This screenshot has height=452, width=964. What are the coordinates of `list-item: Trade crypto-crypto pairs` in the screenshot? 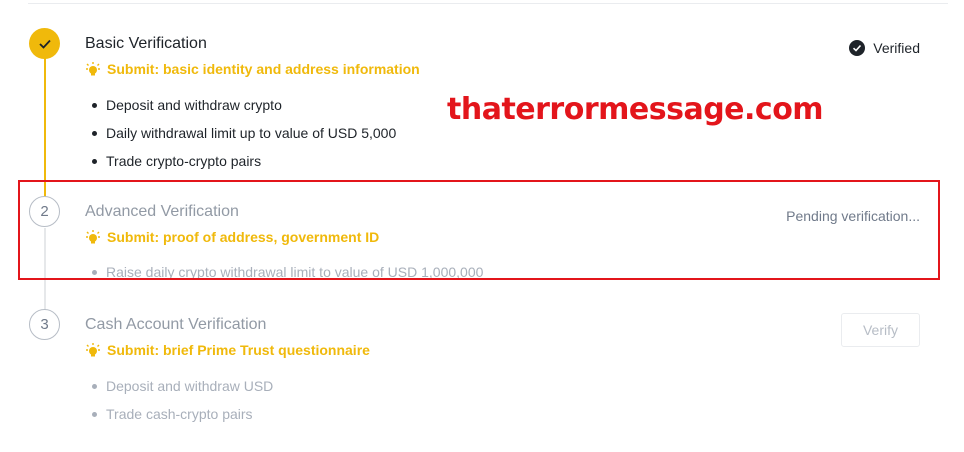 It's located at (244, 161).